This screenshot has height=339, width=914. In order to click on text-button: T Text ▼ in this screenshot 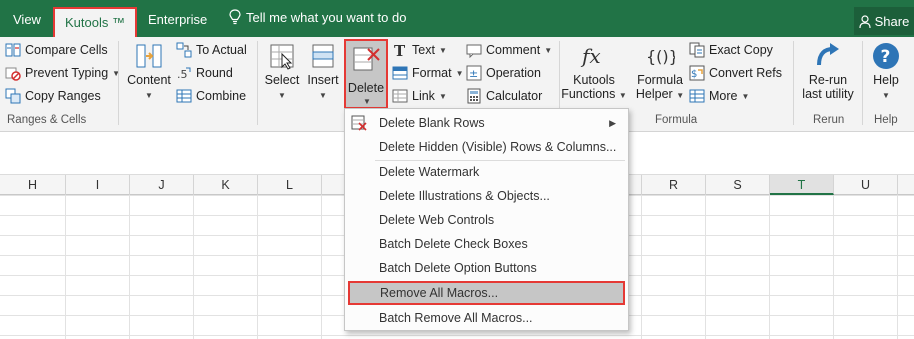, I will do `click(419, 50)`.